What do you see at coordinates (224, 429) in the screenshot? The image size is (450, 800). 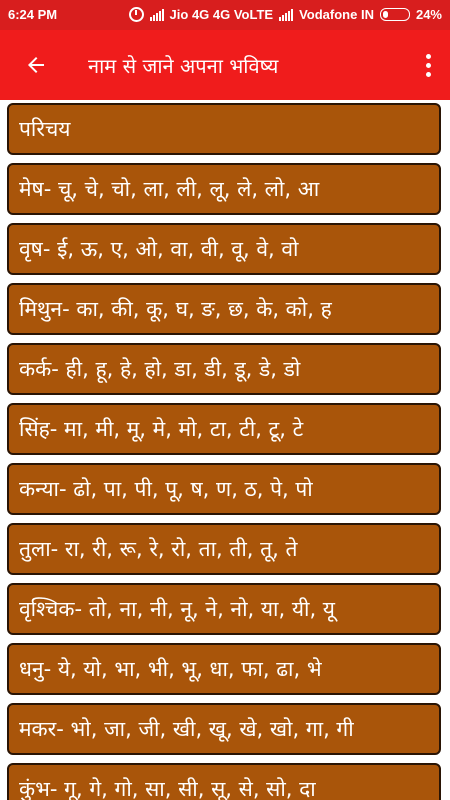 I see `list-item-singh: सिंह- मा, मी, मू, मे, मो, टा, टी, टू, टे` at bounding box center [224, 429].